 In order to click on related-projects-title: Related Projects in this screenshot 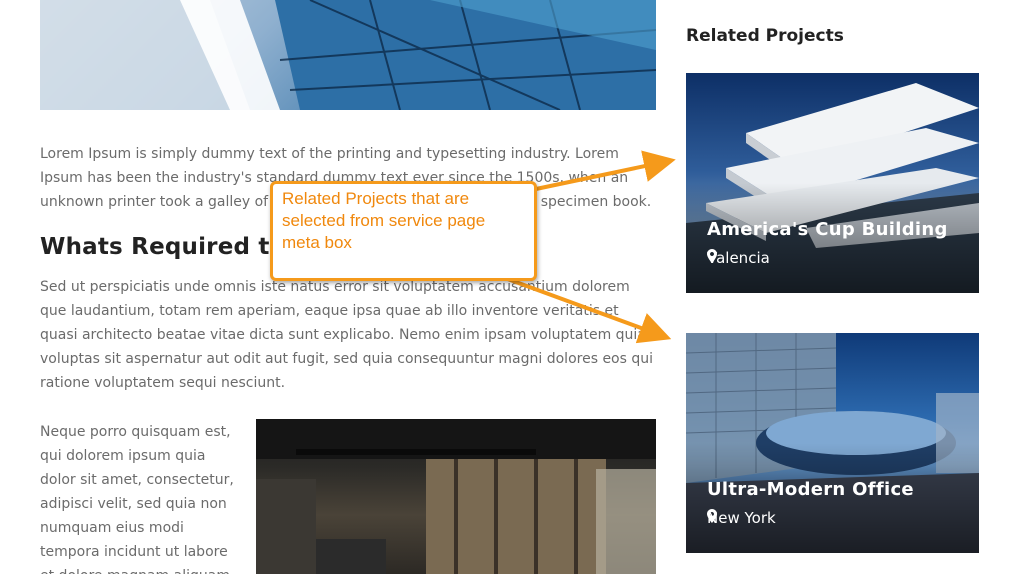, I will do `click(765, 36)`.